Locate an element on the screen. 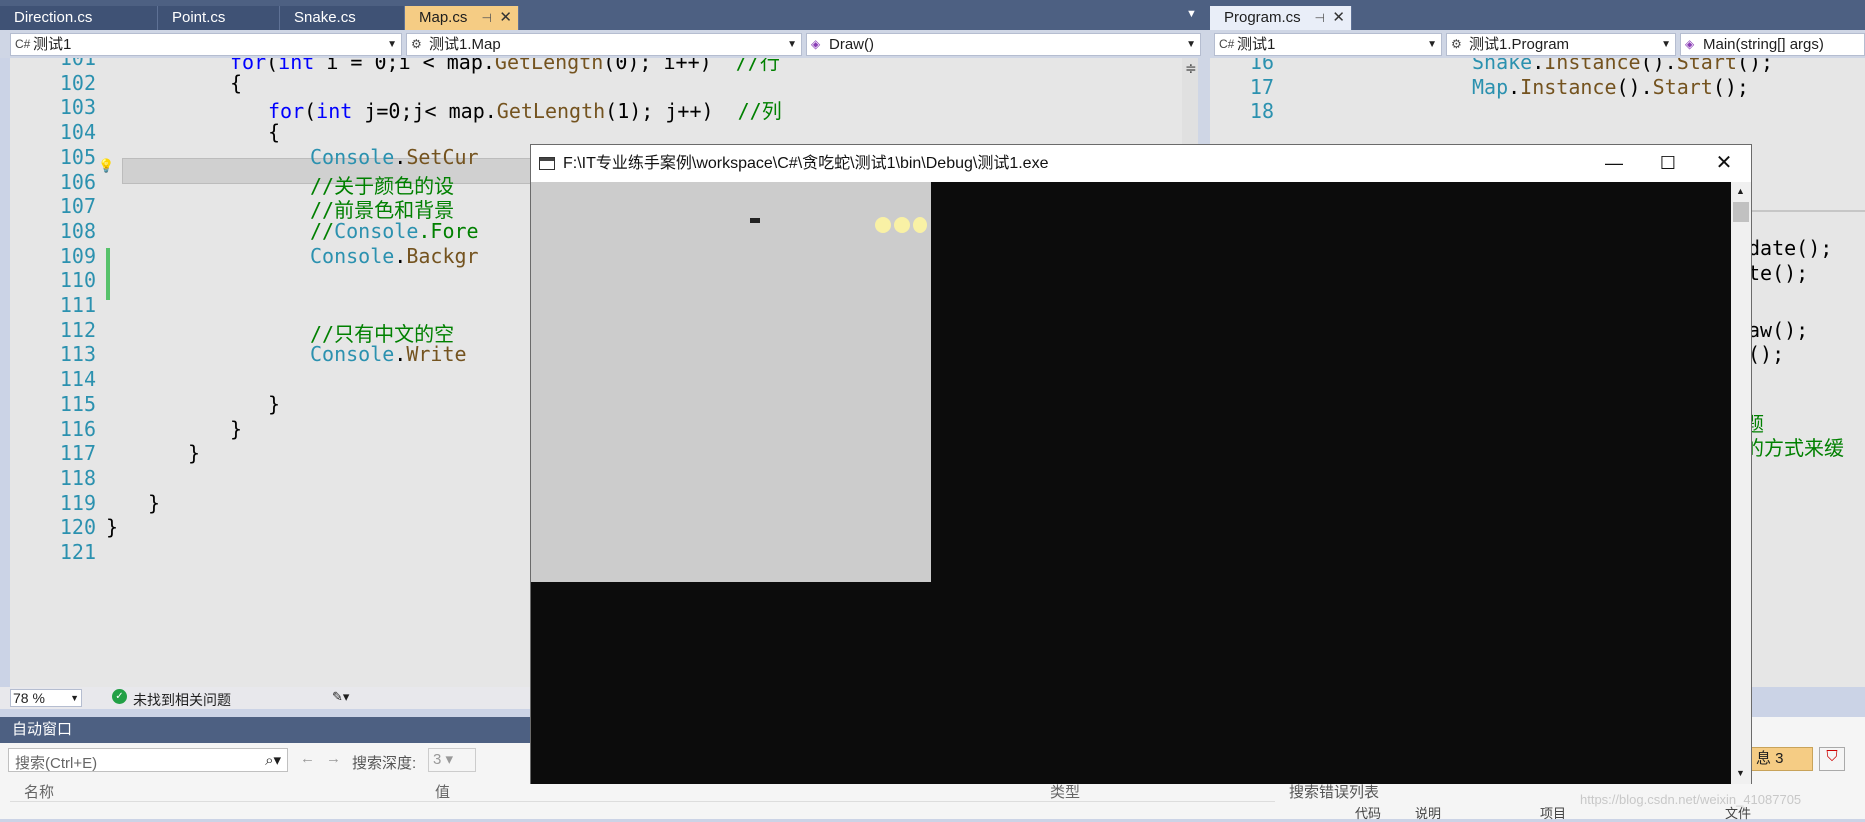 The image size is (1865, 822). line-number: 105 is located at coordinates (77, 156).